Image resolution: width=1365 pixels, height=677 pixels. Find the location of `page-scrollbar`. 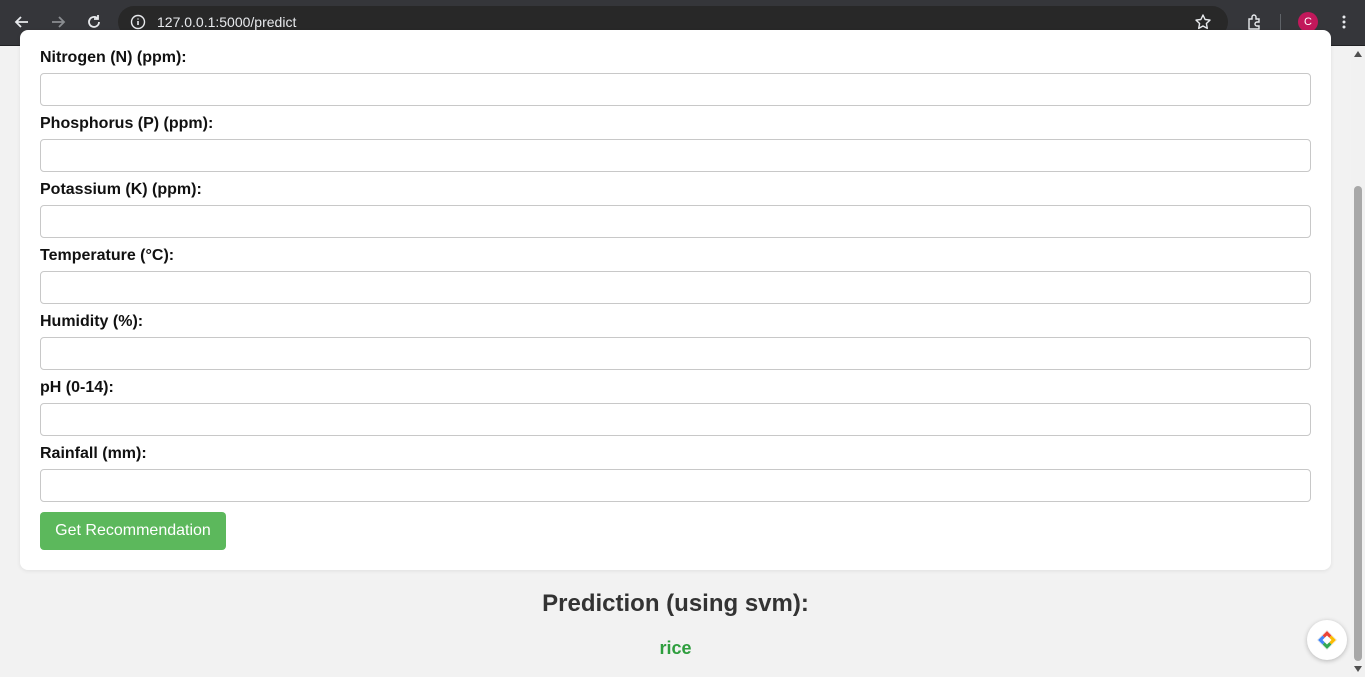

page-scrollbar is located at coordinates (1358, 361).